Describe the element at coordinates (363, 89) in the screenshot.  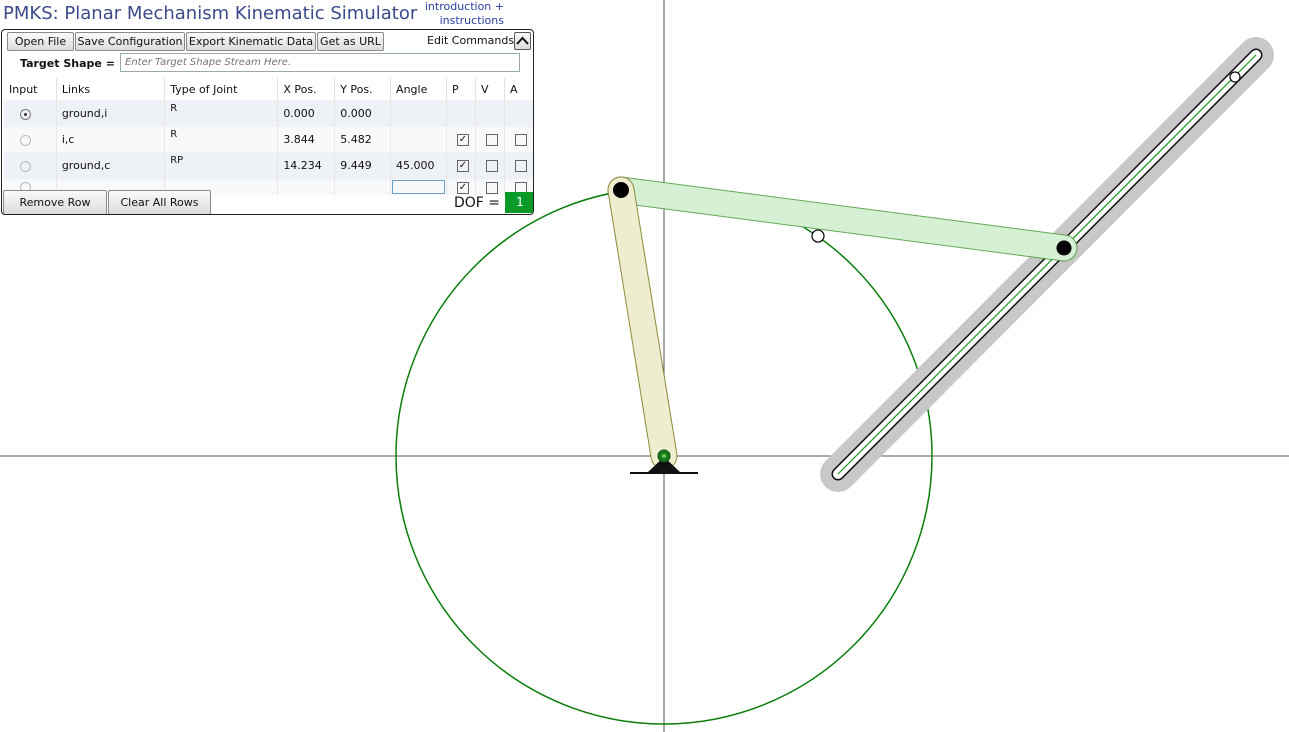
I see `header-y: Y Pos.` at that location.